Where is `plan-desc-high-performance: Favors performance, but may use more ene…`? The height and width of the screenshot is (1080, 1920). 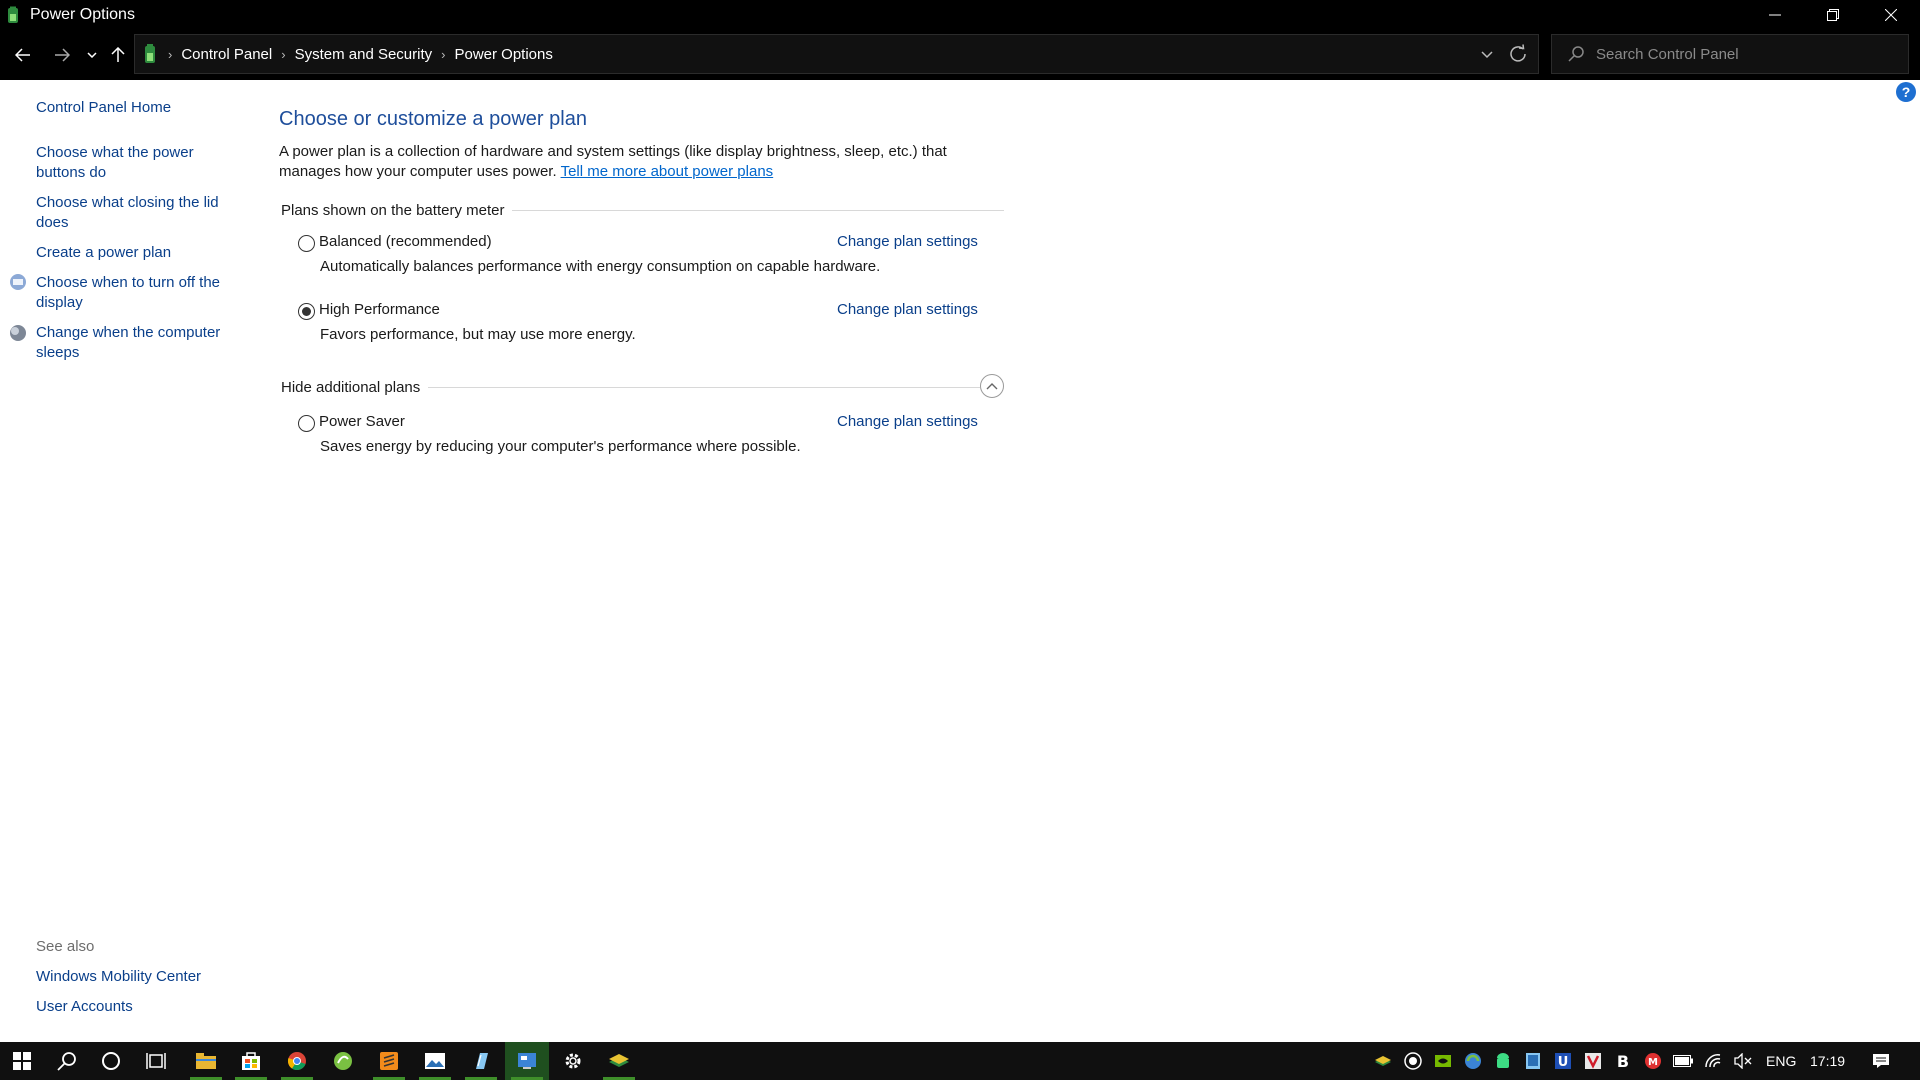
plan-desc-high-performance: Favors performance, but may use more ene… is located at coordinates (478, 334).